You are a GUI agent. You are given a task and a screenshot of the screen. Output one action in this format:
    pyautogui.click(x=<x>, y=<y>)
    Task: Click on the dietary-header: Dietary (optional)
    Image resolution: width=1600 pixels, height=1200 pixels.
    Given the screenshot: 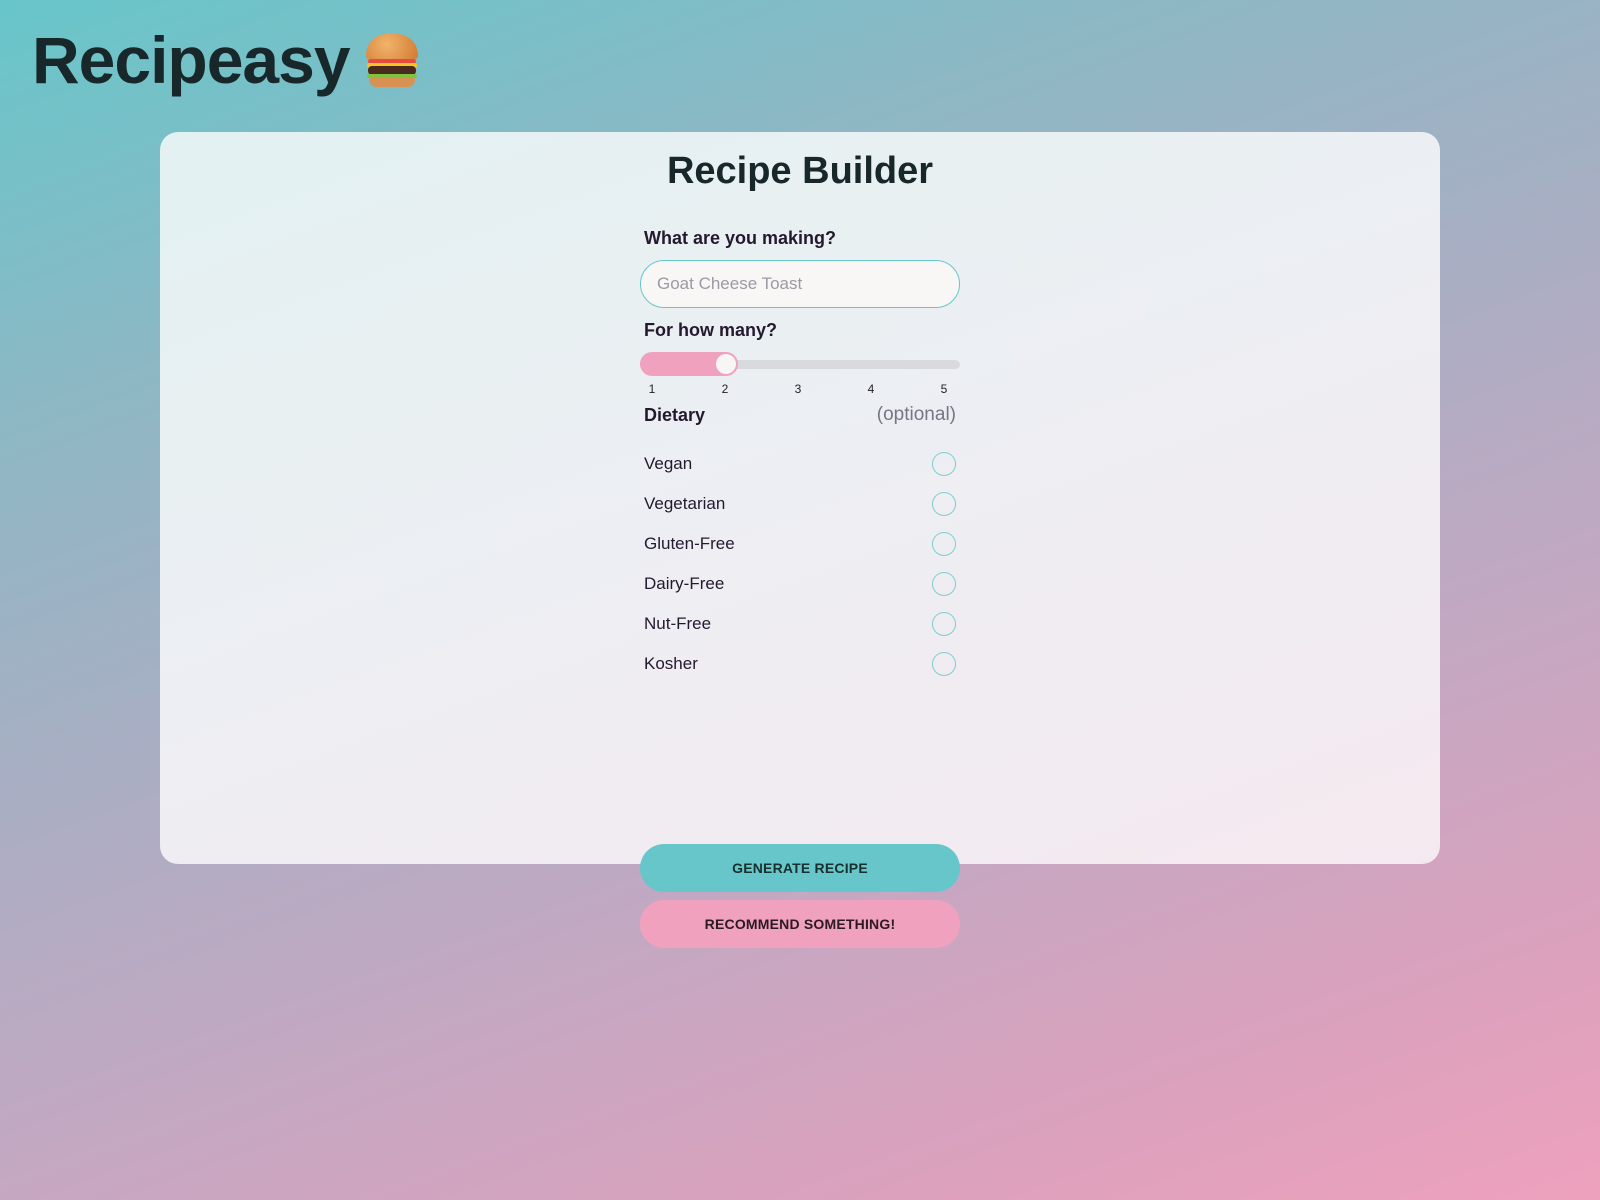 What is the action you would take?
    pyautogui.click(x=800, y=415)
    